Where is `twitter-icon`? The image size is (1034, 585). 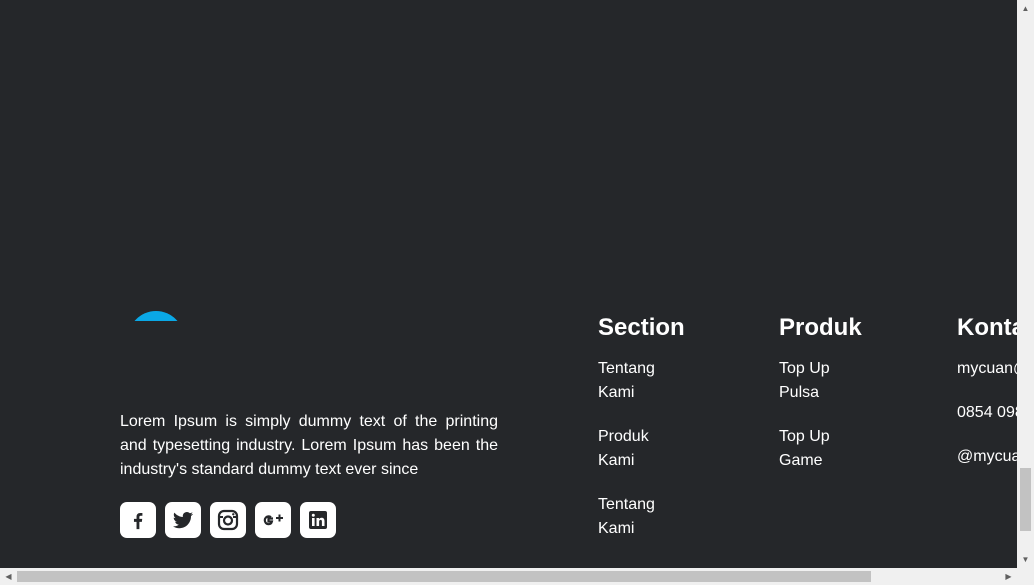 twitter-icon is located at coordinates (183, 520).